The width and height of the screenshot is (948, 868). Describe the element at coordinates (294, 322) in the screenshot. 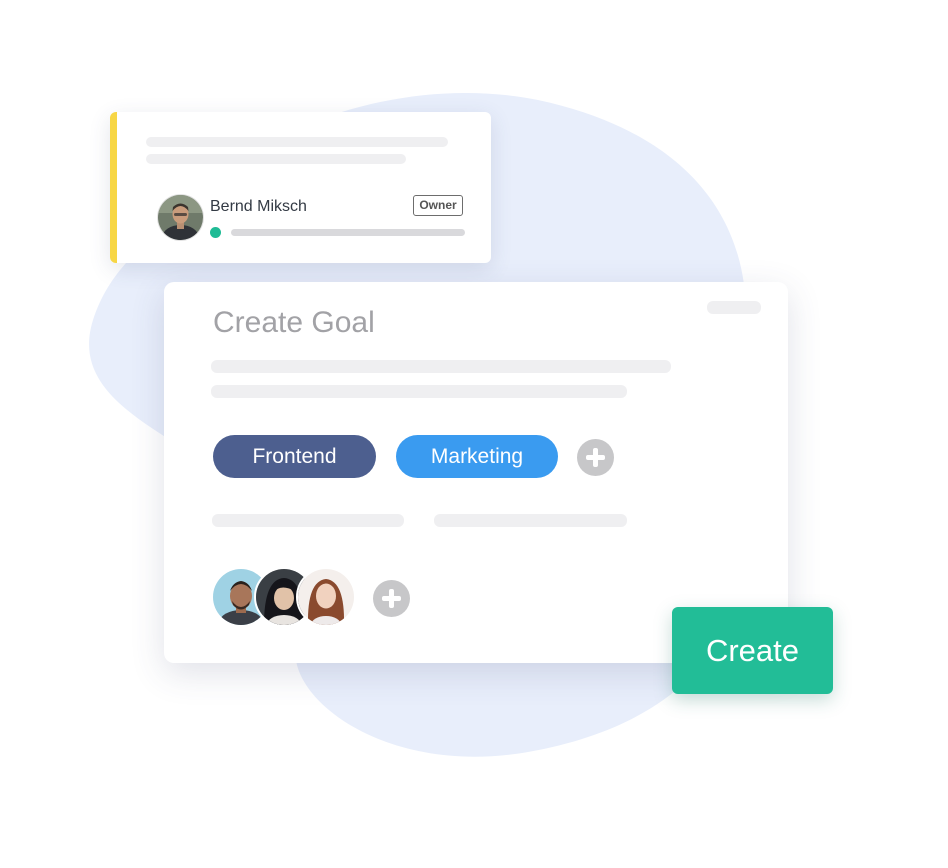

I see `dialog-title: Create Goal` at that location.